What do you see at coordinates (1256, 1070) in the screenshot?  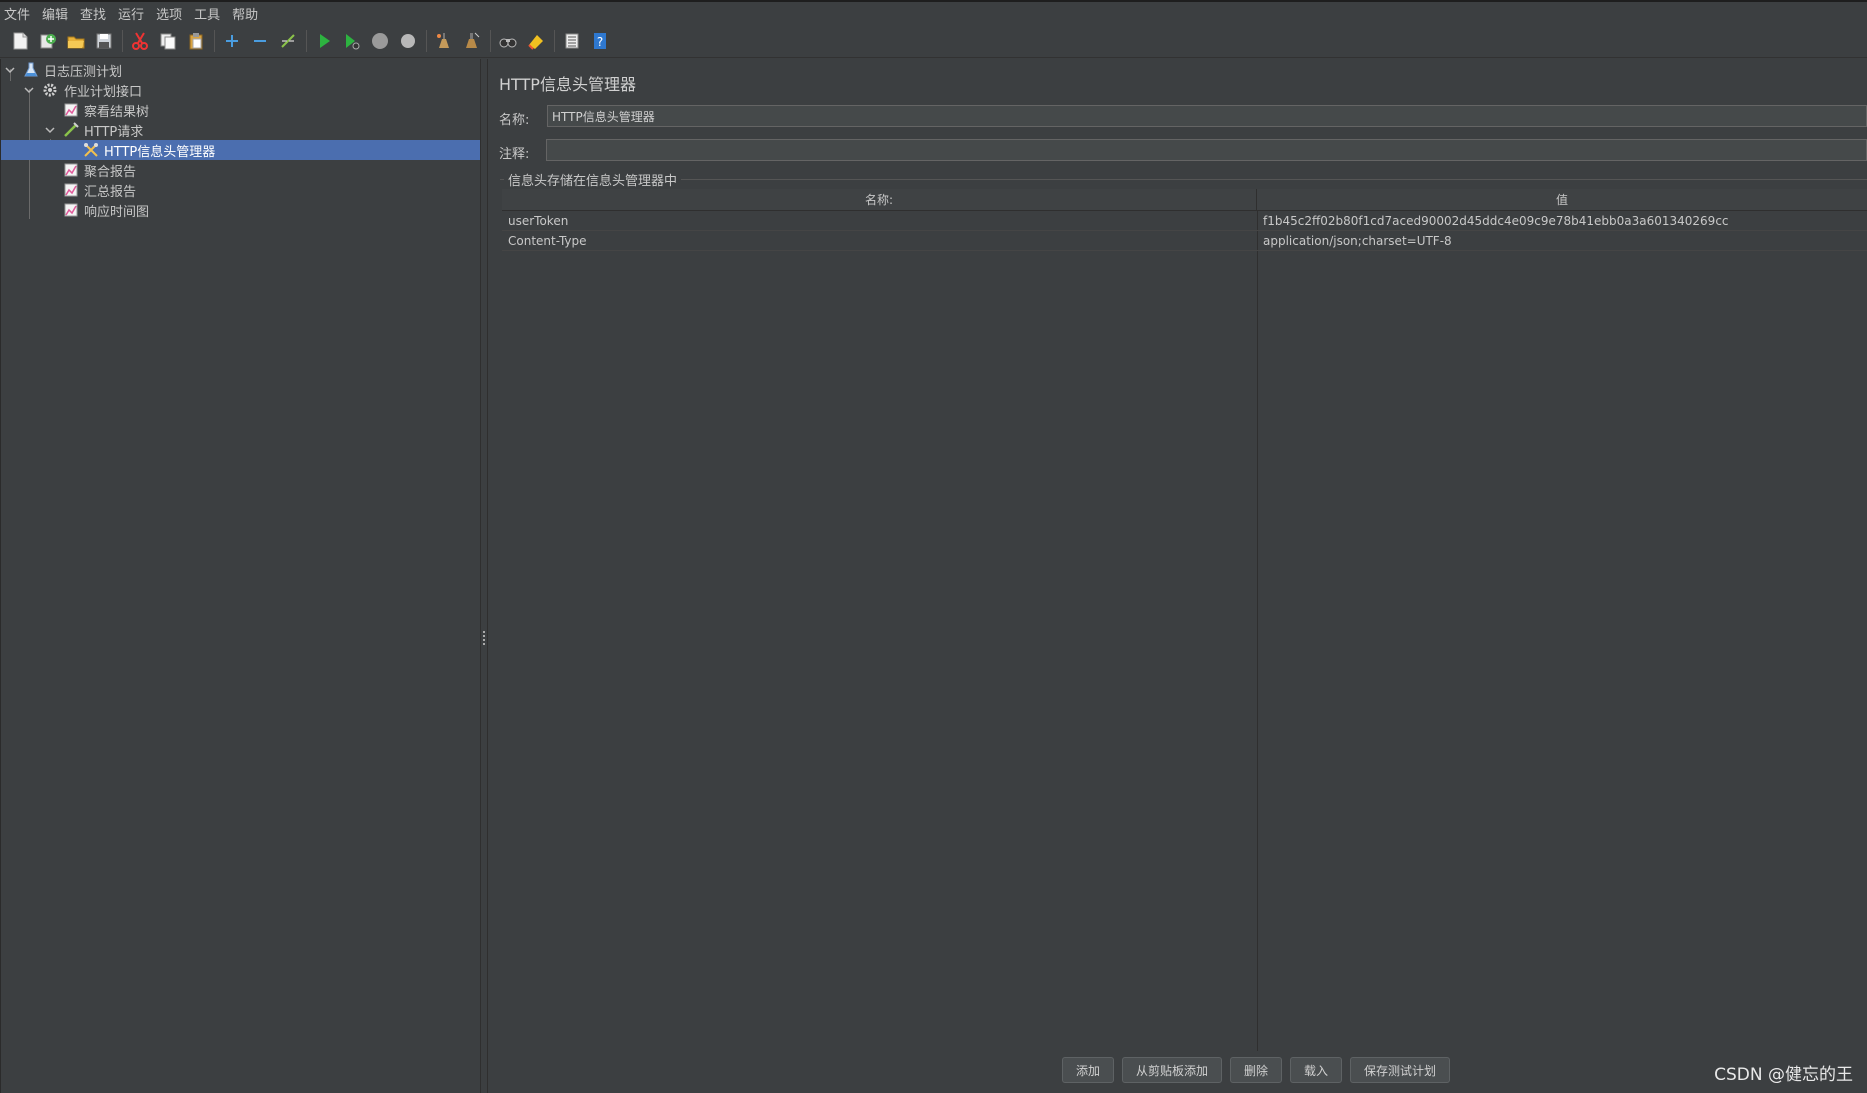 I see `delete-button: 删除` at bounding box center [1256, 1070].